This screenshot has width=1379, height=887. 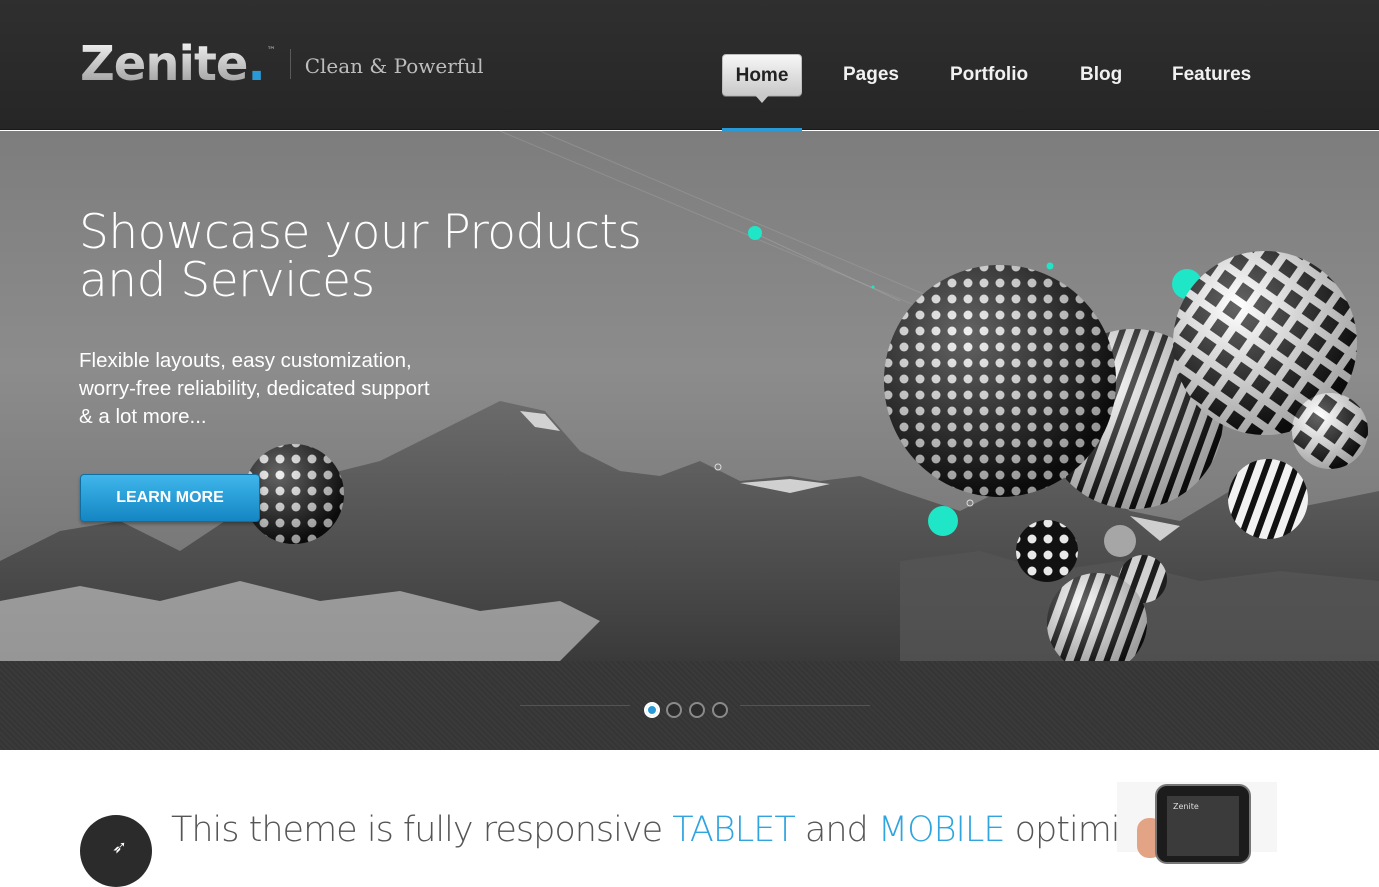 What do you see at coordinates (360, 232) in the screenshot?
I see `hero-title-line1: Showcase your Products` at bounding box center [360, 232].